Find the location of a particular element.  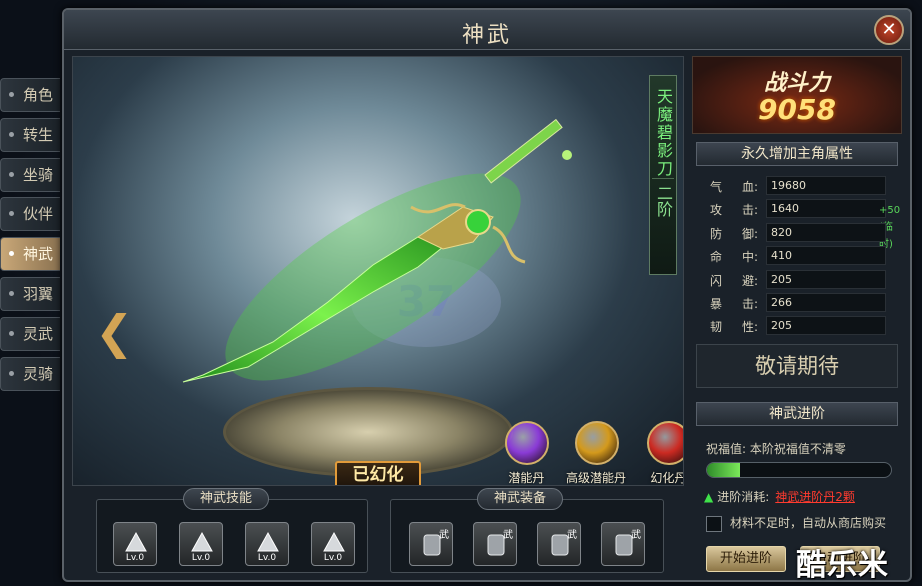

start-advance-button: 开始进阶 is located at coordinates (746, 559).